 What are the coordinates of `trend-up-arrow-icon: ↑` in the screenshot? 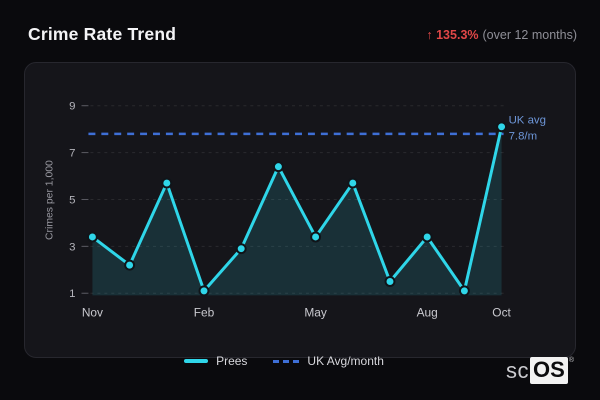 It's located at (429, 34).